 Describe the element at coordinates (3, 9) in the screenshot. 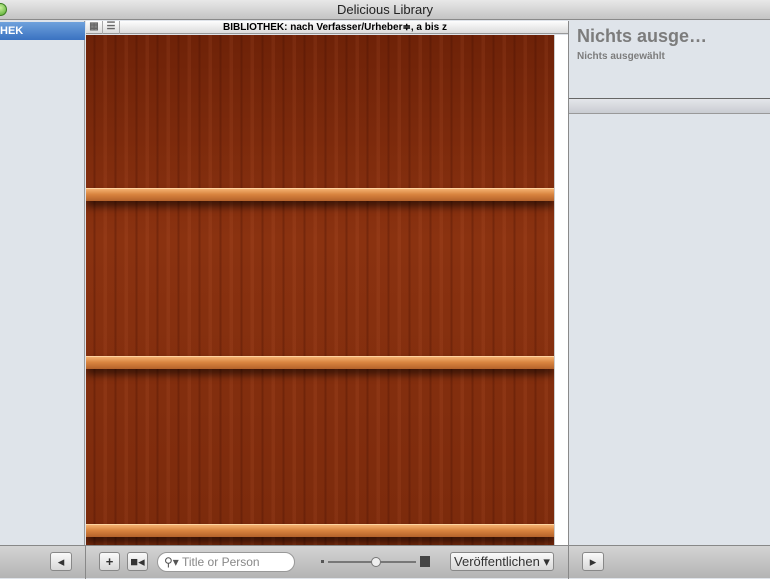

I see `zoom-button` at that location.